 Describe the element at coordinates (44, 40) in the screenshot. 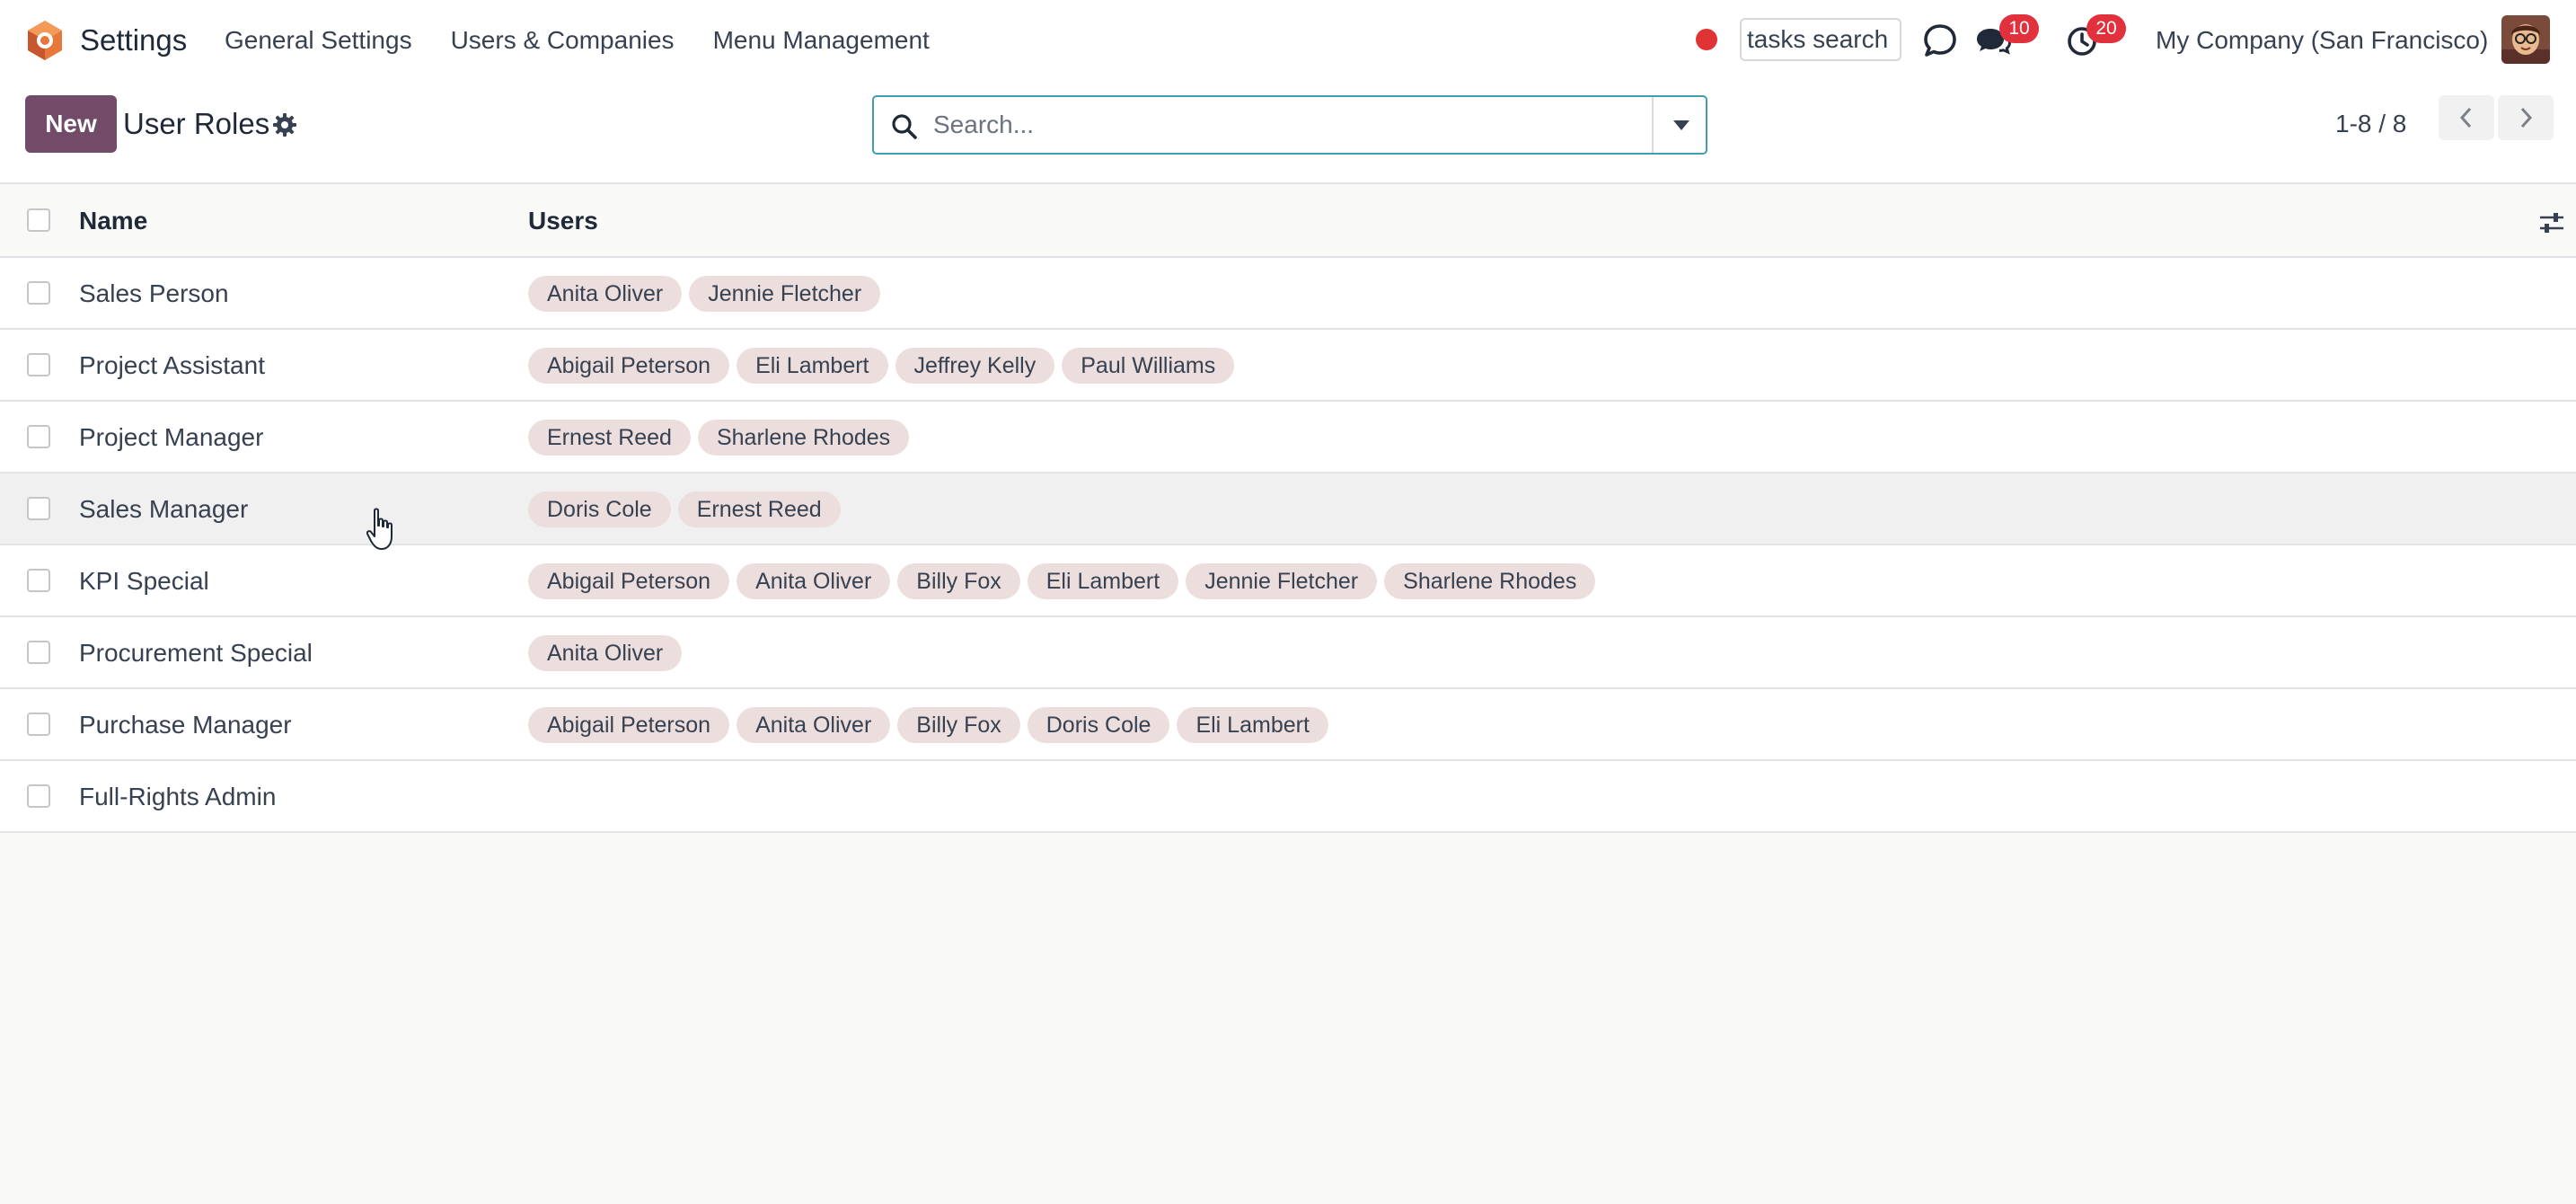

I see `app-logo-icon` at that location.